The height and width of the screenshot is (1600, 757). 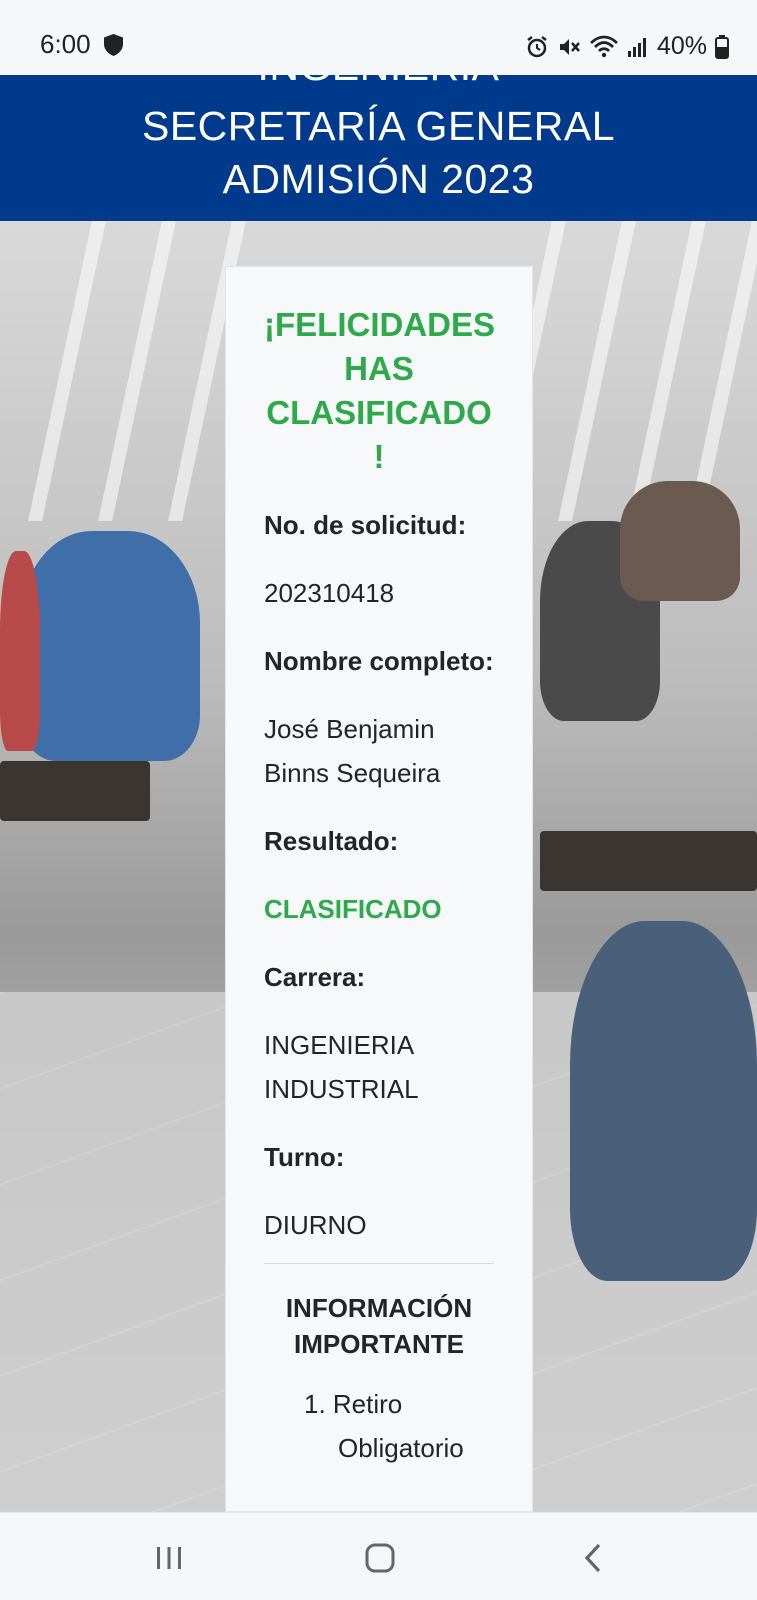 I want to click on full-name-value: José Benjamin Binns Sequeira, so click(x=352, y=751).